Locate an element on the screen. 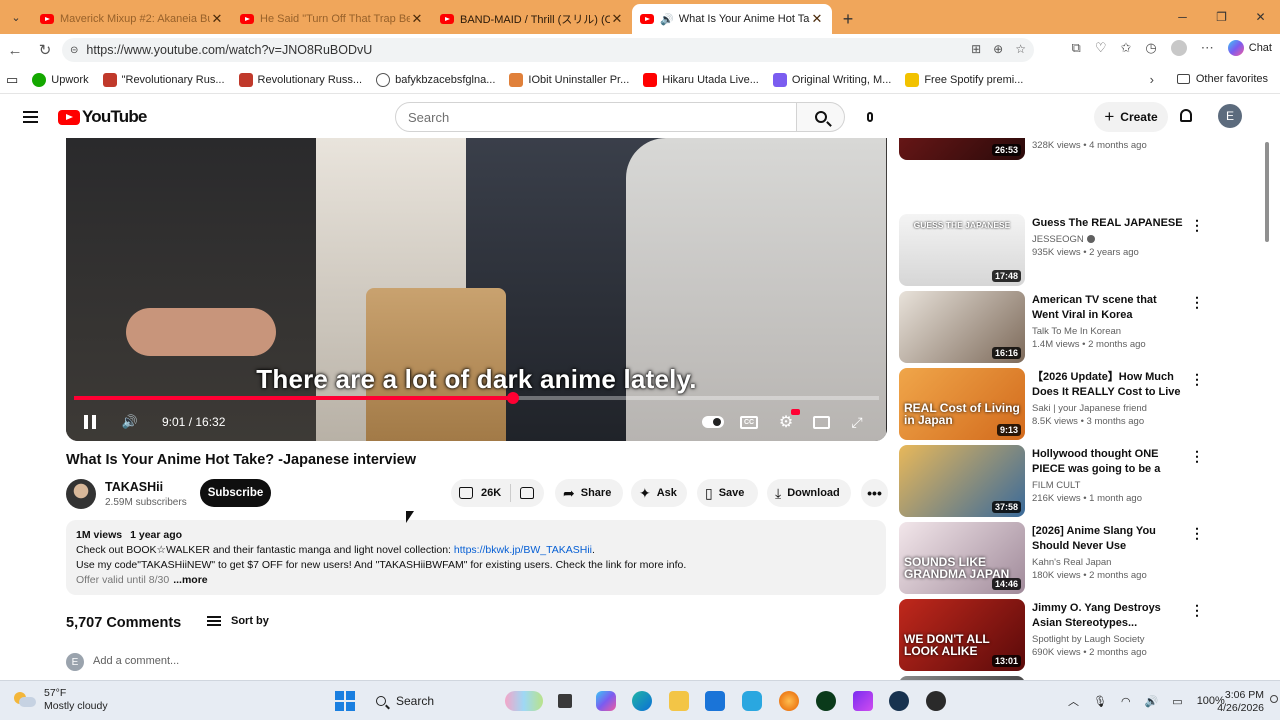 This screenshot has width=1280, height=720. chevron-right-icon: › is located at coordinates (1152, 79).